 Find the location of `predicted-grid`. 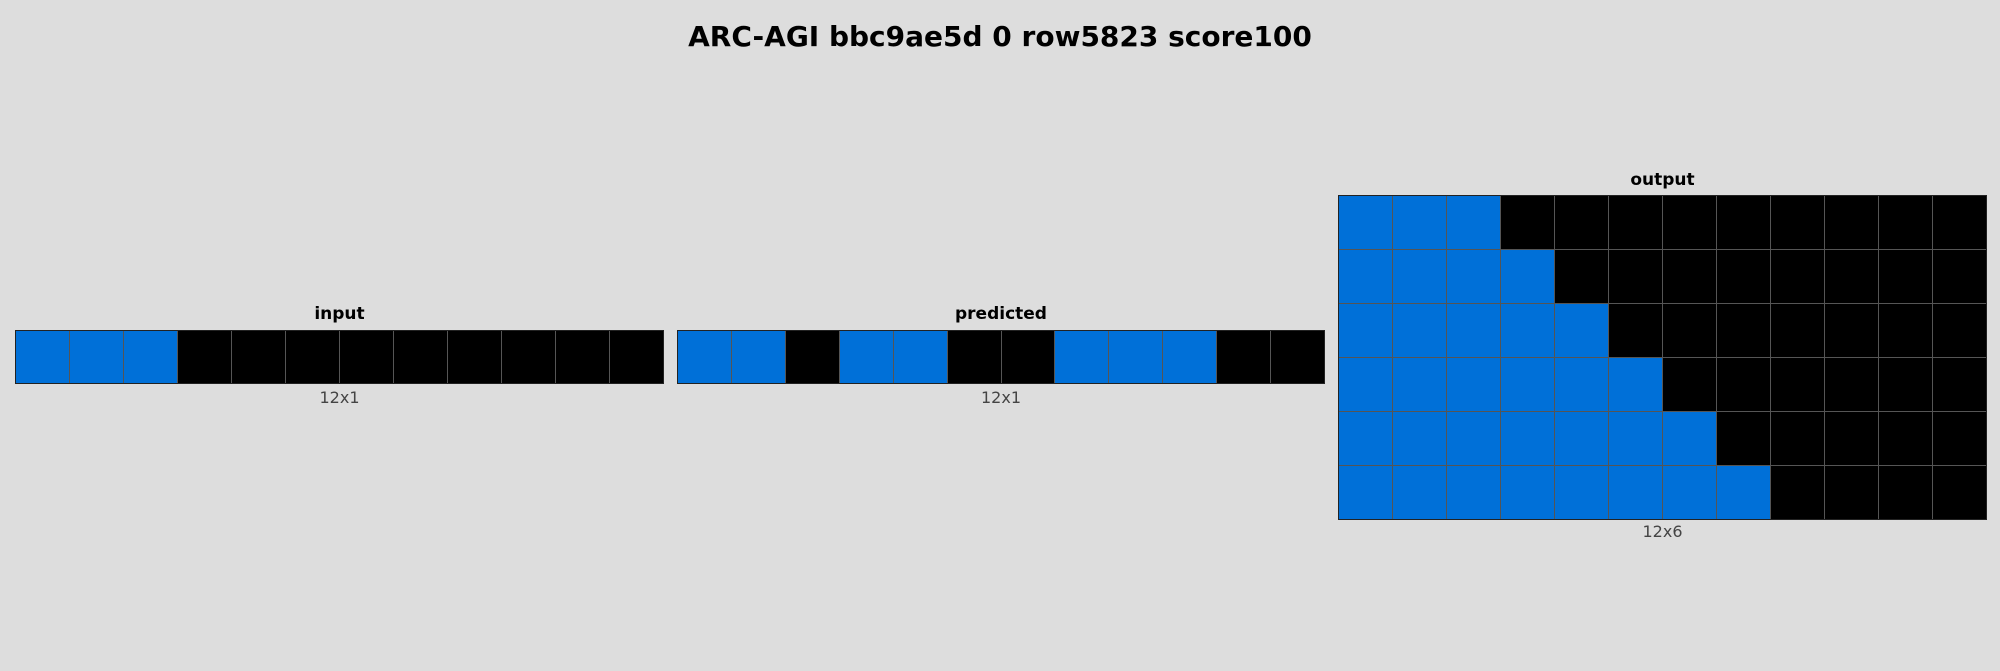

predicted-grid is located at coordinates (1001, 357).